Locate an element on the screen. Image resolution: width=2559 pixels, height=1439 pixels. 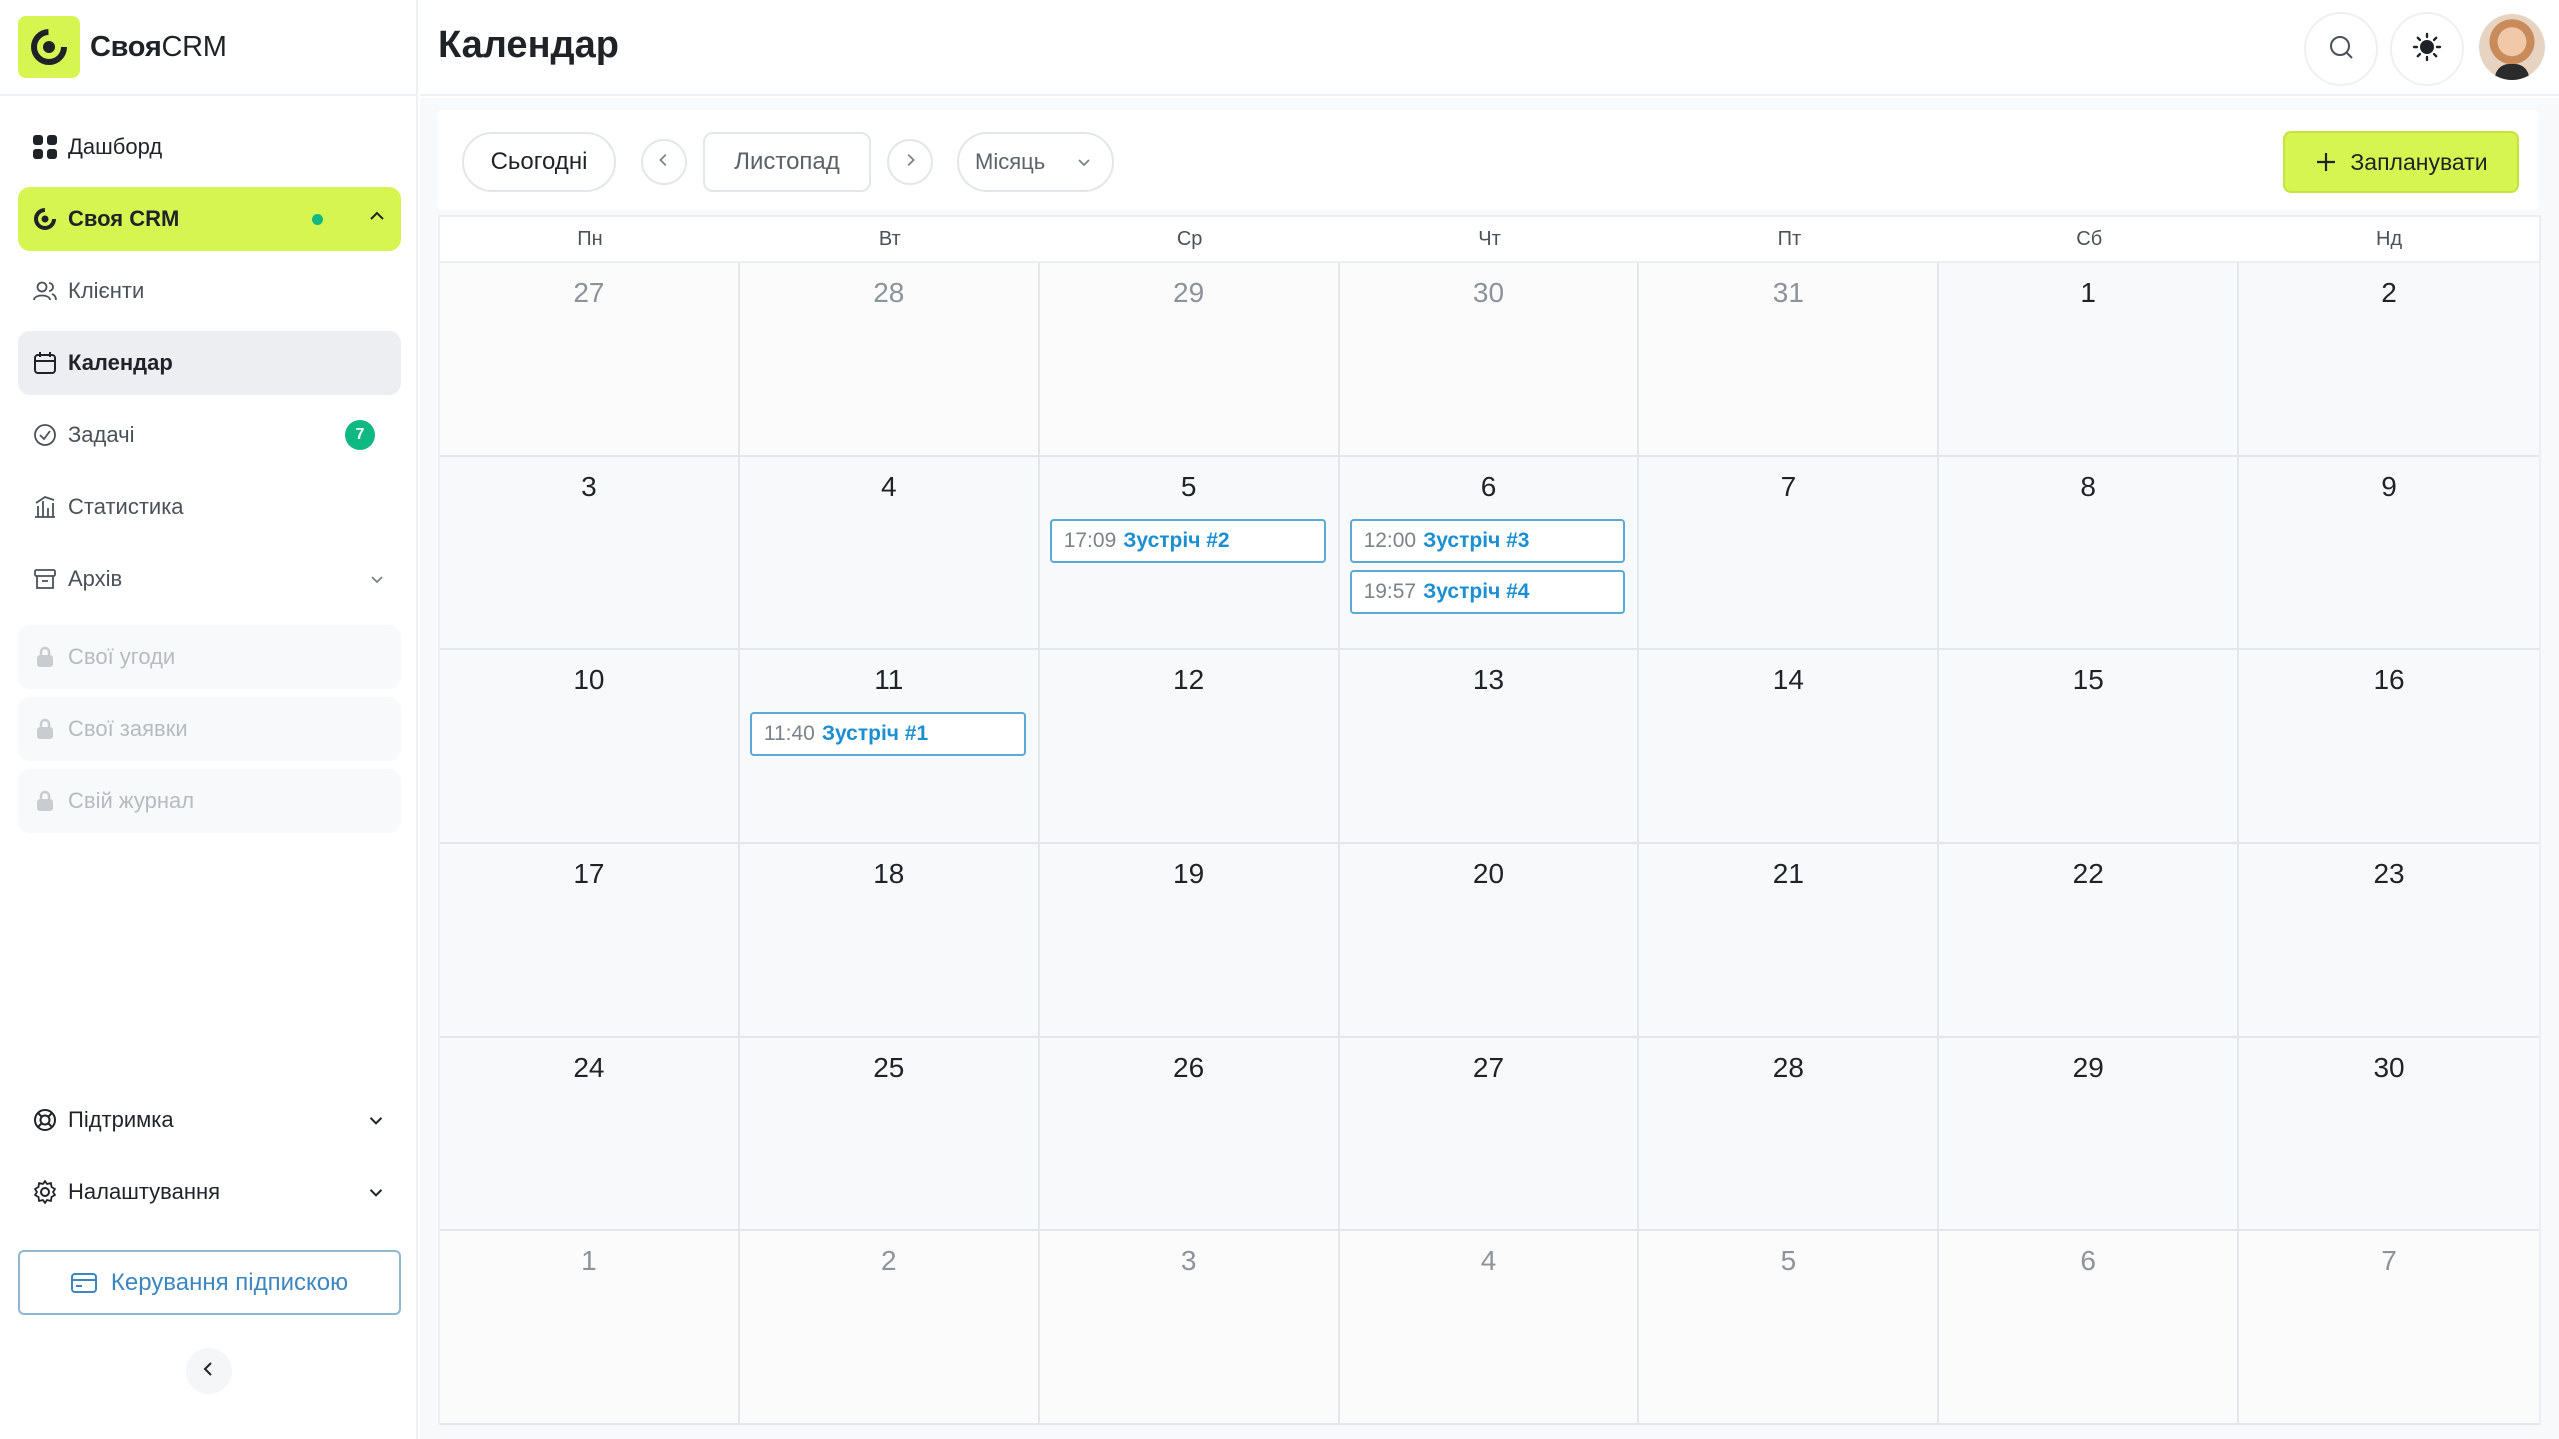
day-cell: 22 is located at coordinates (2089, 941).